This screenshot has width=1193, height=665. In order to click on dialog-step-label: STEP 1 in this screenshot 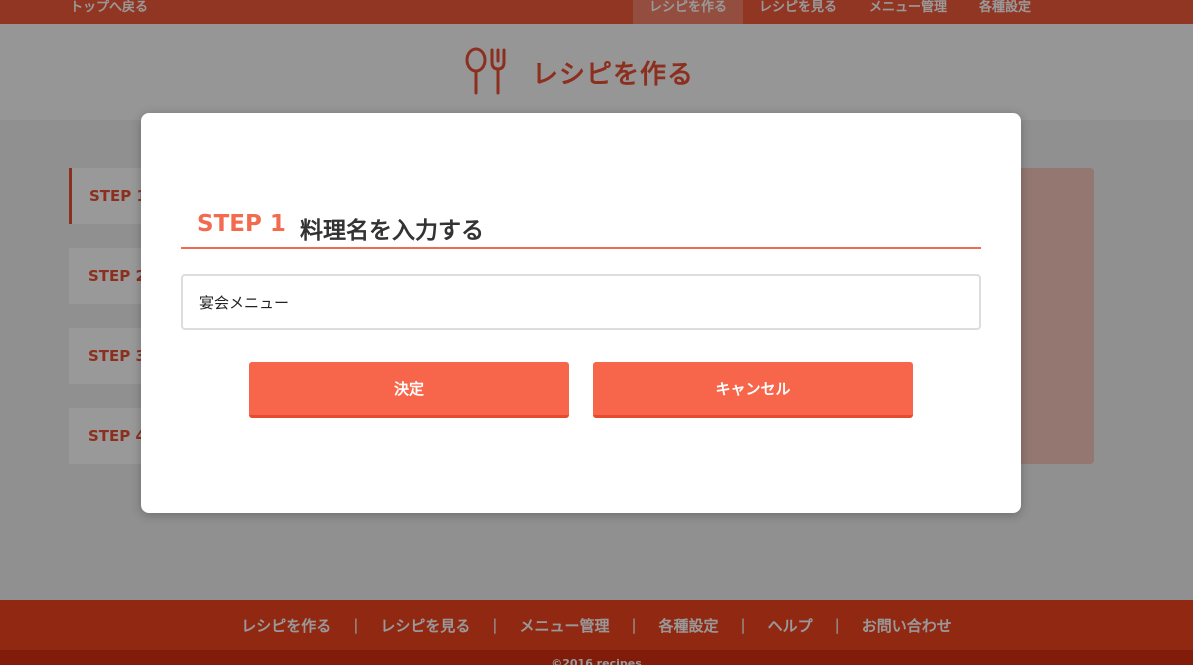, I will do `click(241, 224)`.